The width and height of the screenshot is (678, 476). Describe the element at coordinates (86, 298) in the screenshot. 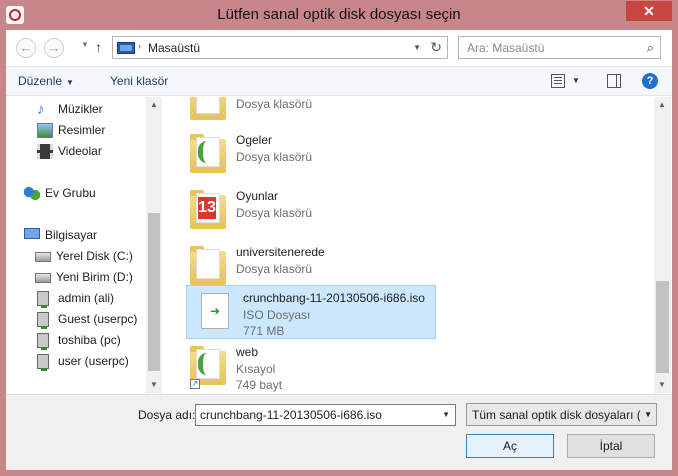

I see `sidebar-item-label: admin (ali)` at that location.